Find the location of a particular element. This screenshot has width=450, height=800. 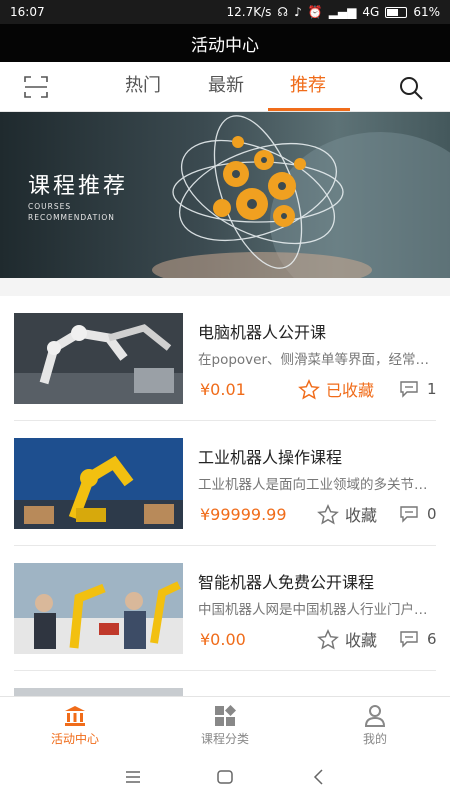

battery-icon is located at coordinates (396, 12).